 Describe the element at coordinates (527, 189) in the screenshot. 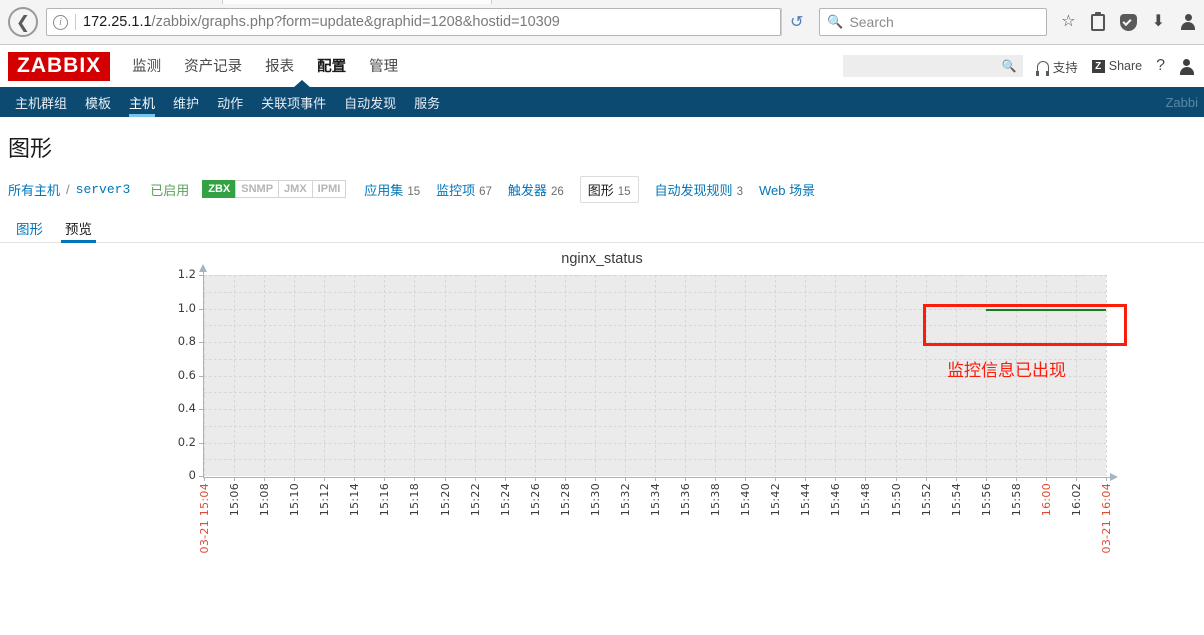

I see `count-triggers-label: 触发器` at that location.